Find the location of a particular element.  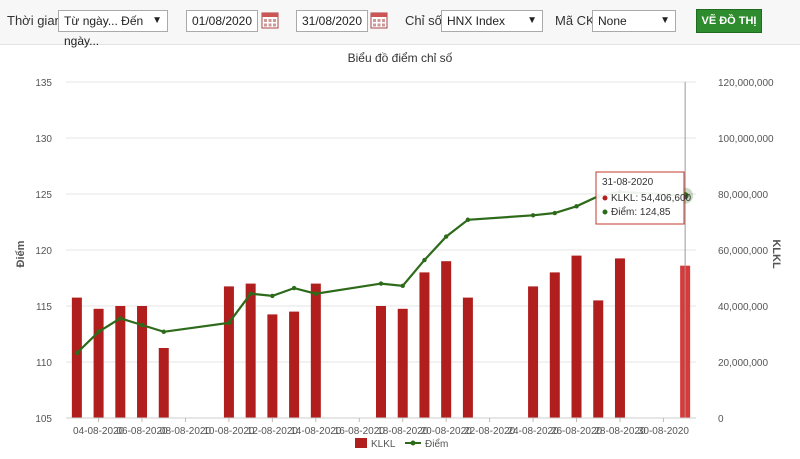

y-axis-left-title: Điểm is located at coordinates (21, 253).